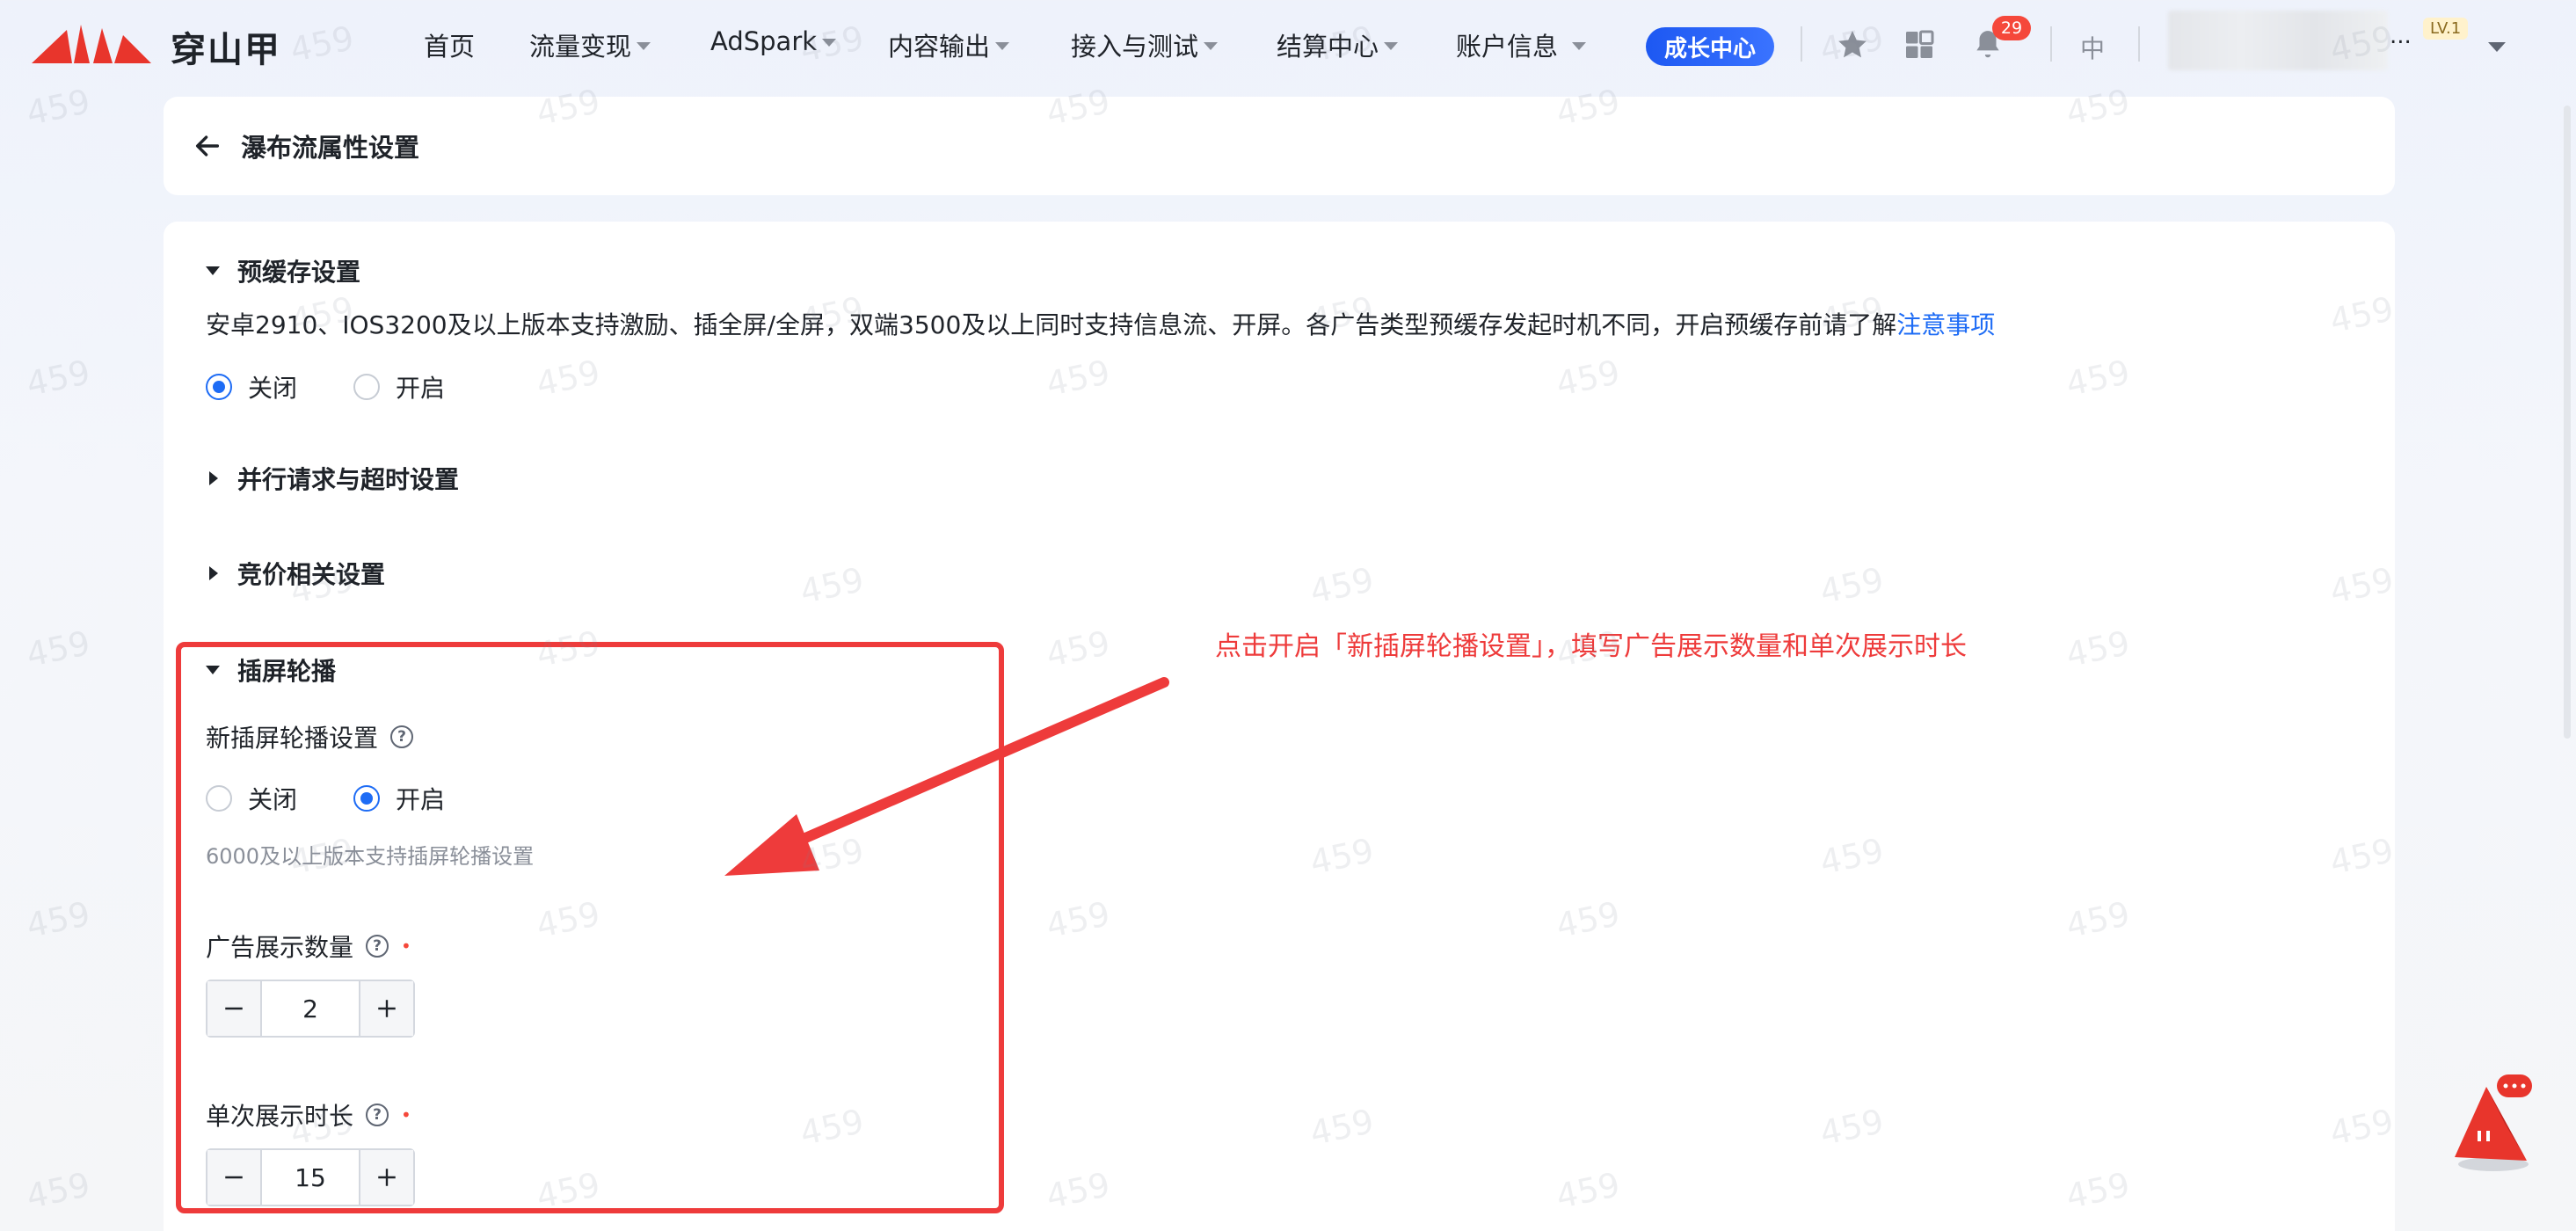 Image resolution: width=2576 pixels, height=1231 pixels. Describe the element at coordinates (946, 776) in the screenshot. I see `annotation-arrow-icon` at that location.